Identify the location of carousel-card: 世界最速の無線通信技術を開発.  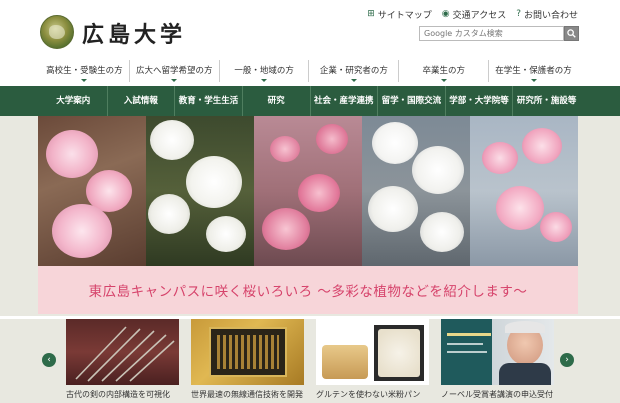
(247, 361).